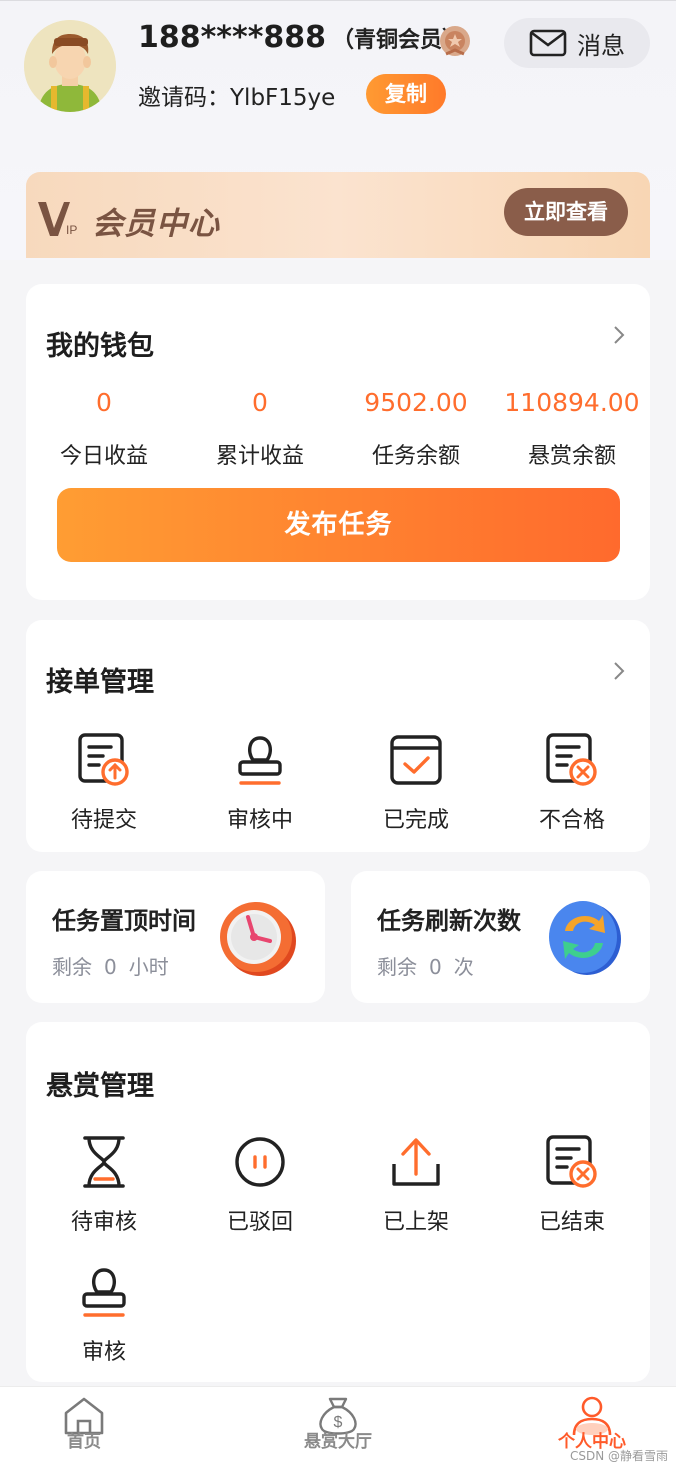  What do you see at coordinates (415, 820) in the screenshot?
I see `order-label: 已完成` at bounding box center [415, 820].